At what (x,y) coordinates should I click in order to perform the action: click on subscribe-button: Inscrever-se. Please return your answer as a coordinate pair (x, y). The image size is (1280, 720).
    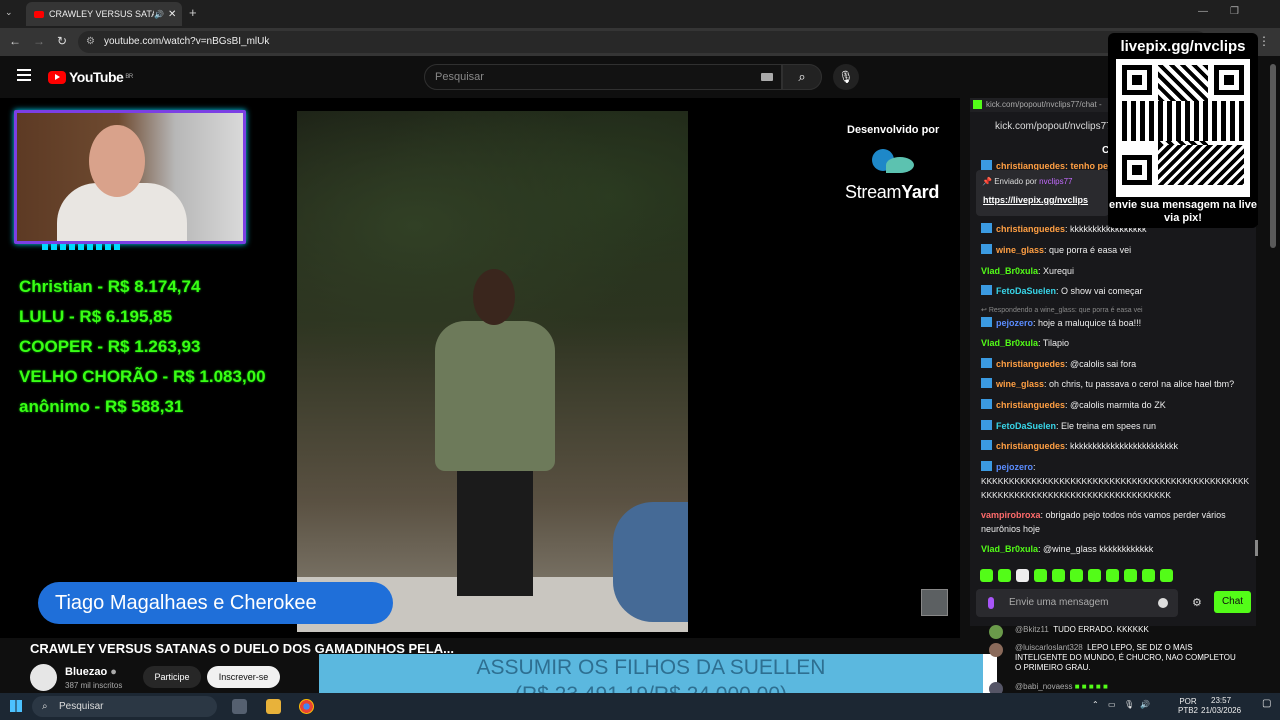
    Looking at the image, I should click on (243, 677).